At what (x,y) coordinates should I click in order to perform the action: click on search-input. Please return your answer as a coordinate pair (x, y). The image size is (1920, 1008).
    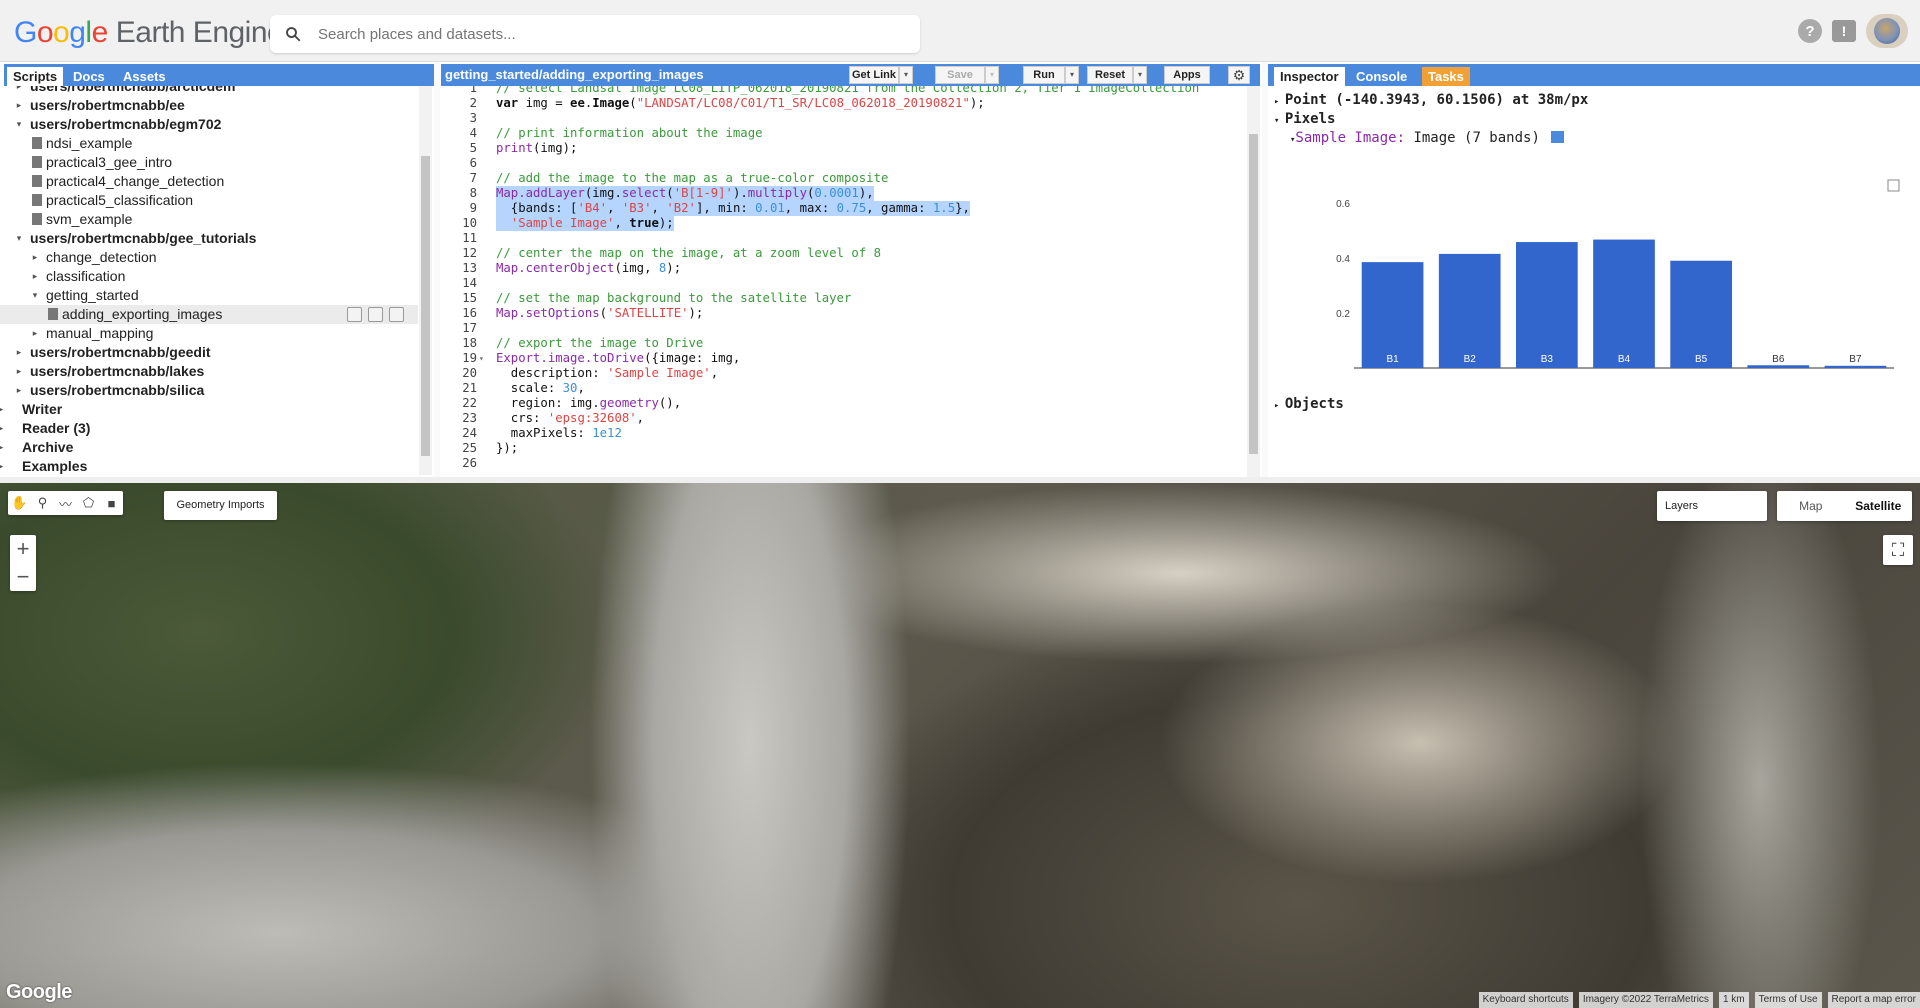
    Looking at the image, I should click on (613, 34).